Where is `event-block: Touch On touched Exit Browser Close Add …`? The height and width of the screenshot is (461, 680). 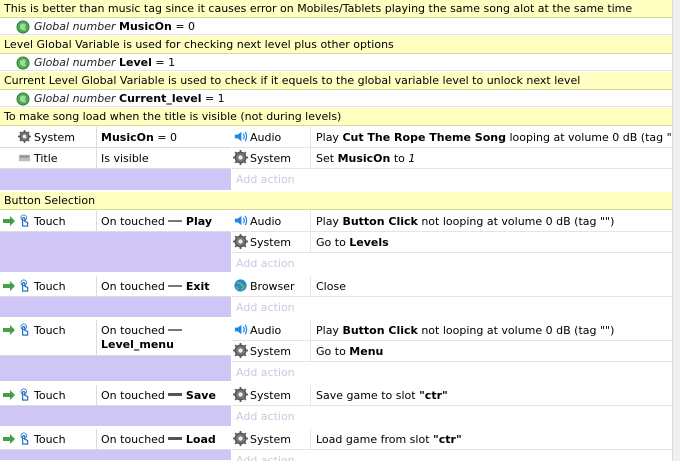 event-block: Touch On touched Exit Browser Close Add … is located at coordinates (336, 297).